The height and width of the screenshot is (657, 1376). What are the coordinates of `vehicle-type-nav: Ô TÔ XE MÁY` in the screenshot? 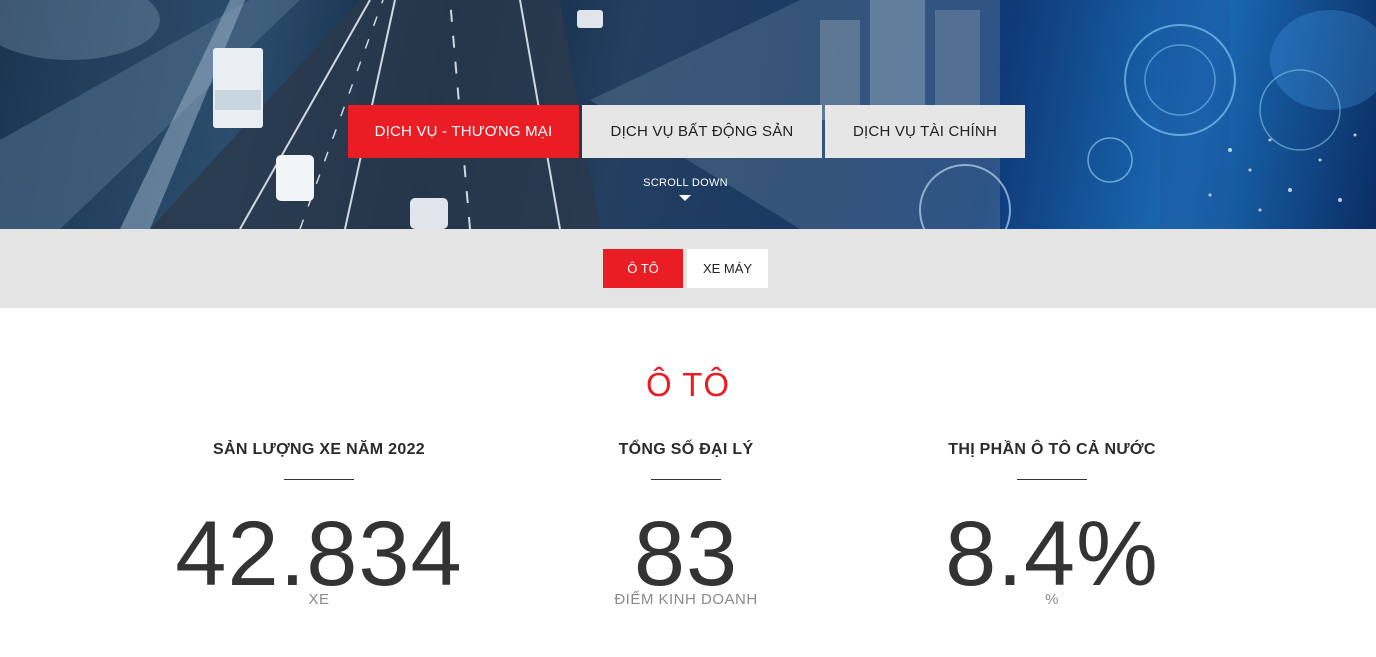 It's located at (688, 268).